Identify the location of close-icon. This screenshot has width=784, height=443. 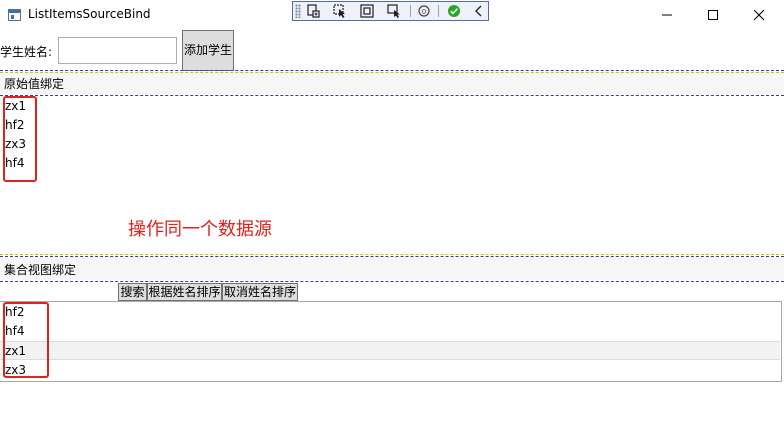
(759, 15).